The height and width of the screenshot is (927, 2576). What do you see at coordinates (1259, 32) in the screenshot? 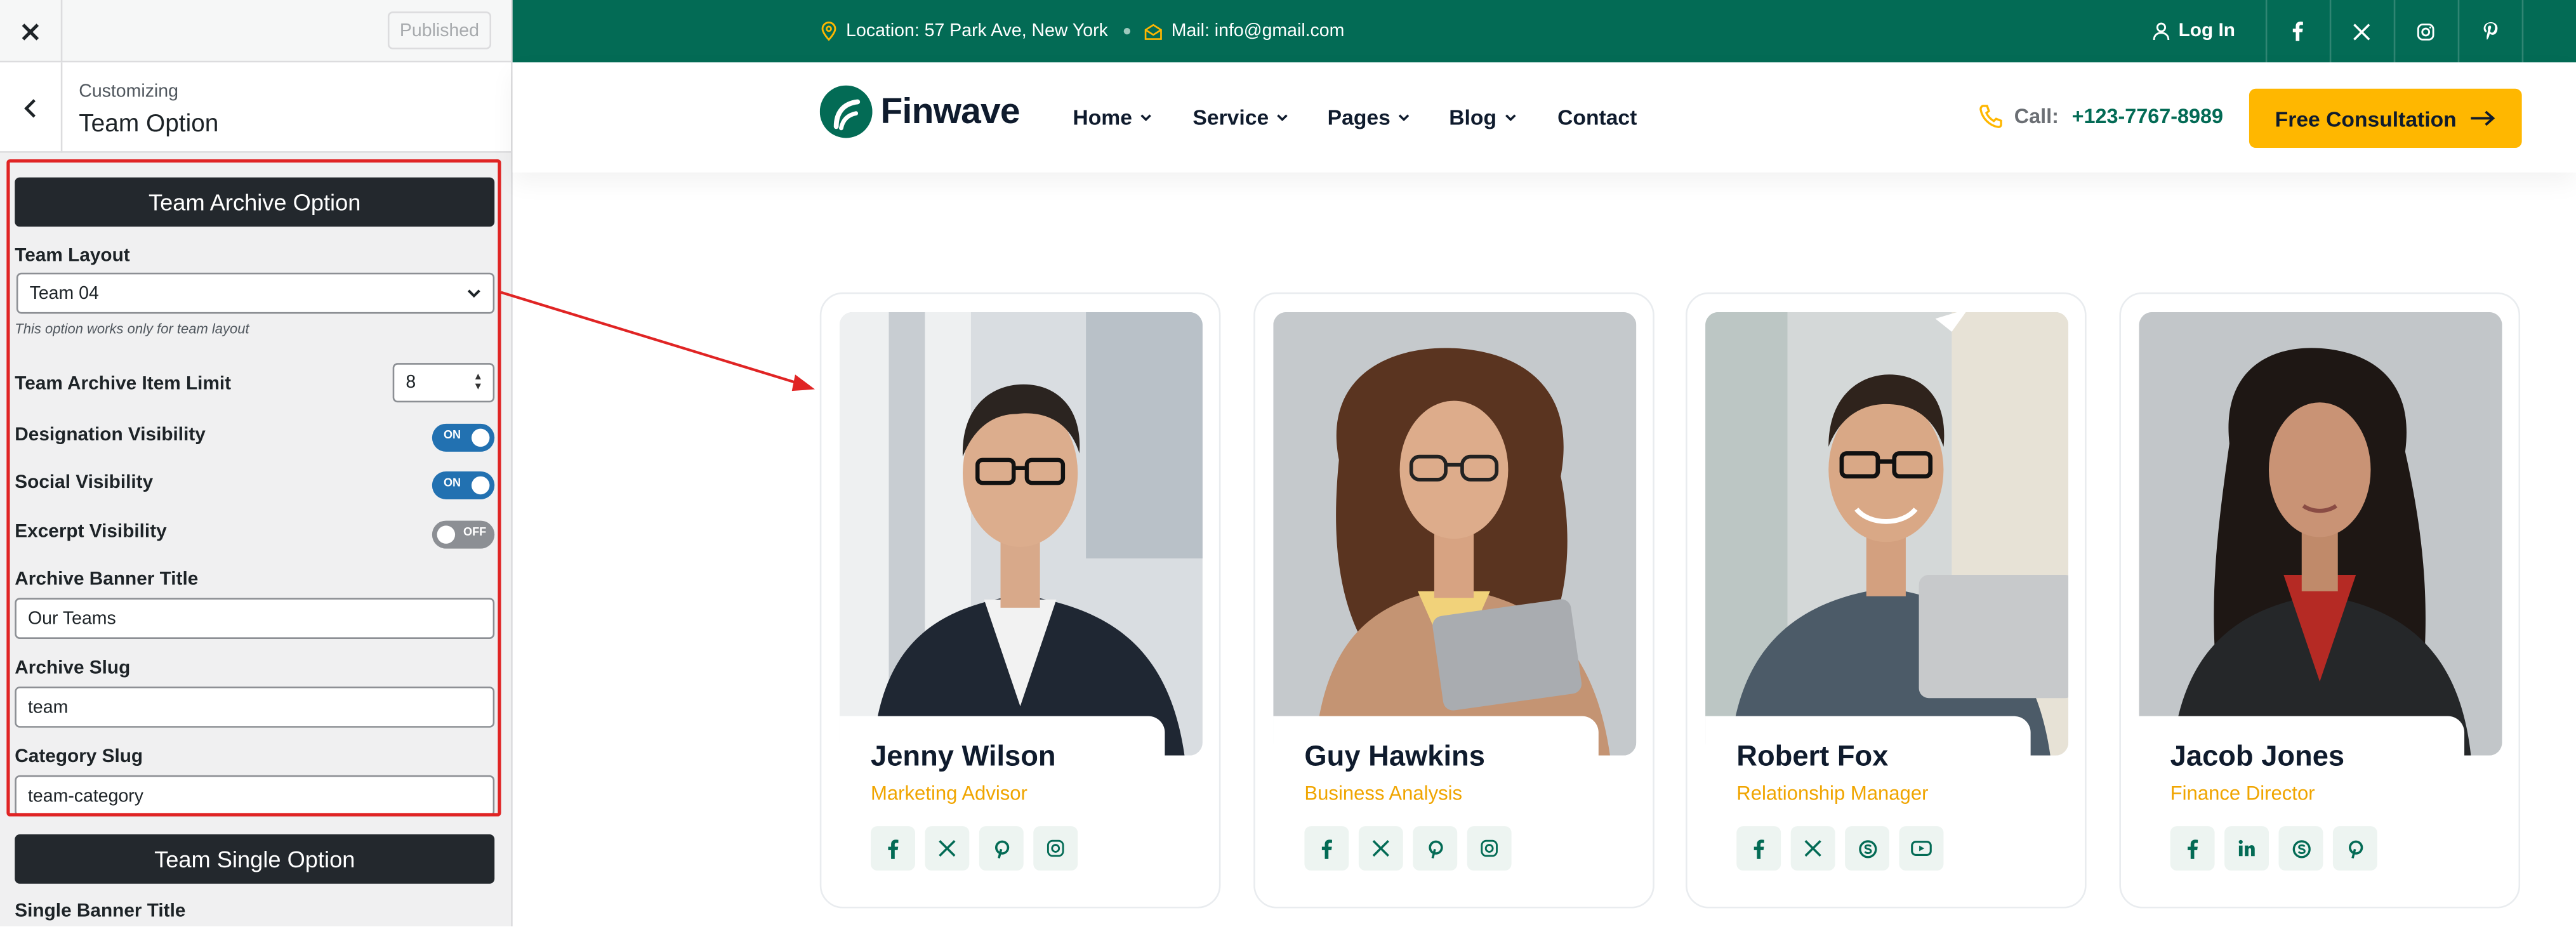
I see `mail-text: Mail: info@gmail.com` at bounding box center [1259, 32].